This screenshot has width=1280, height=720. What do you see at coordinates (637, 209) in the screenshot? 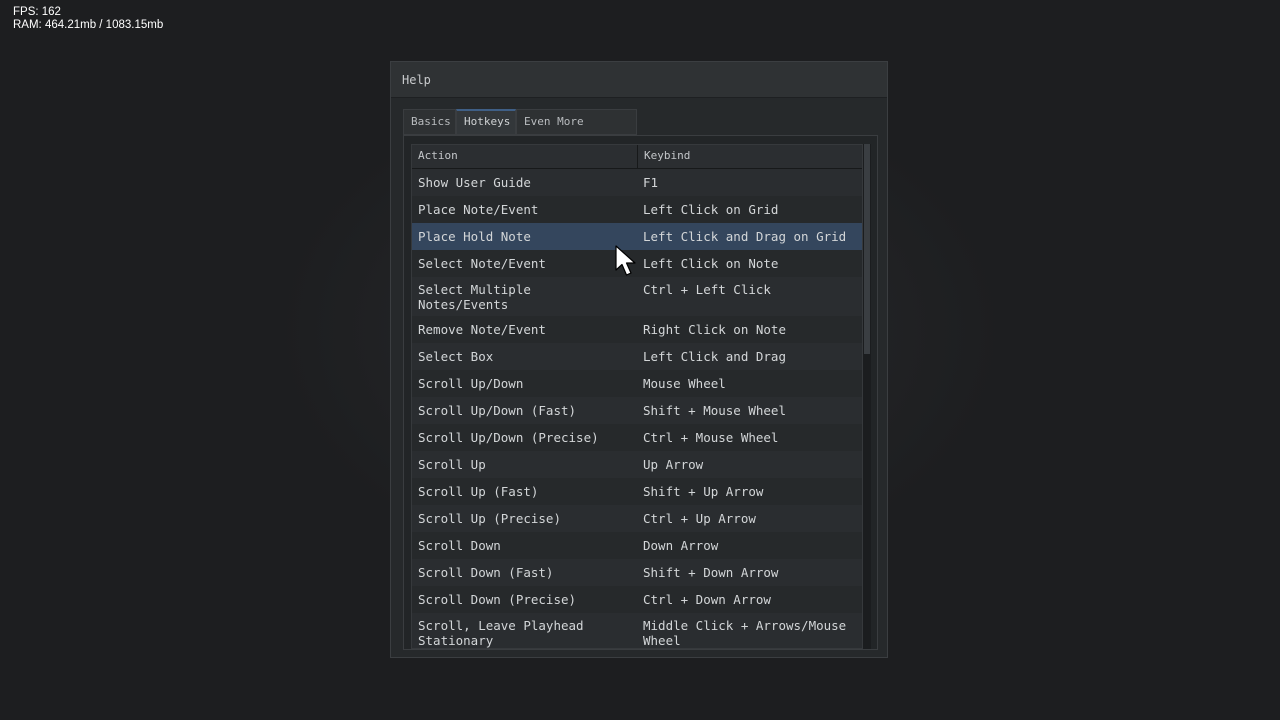
I see `table-row: Place Note/Event Left Click on Grid` at bounding box center [637, 209].